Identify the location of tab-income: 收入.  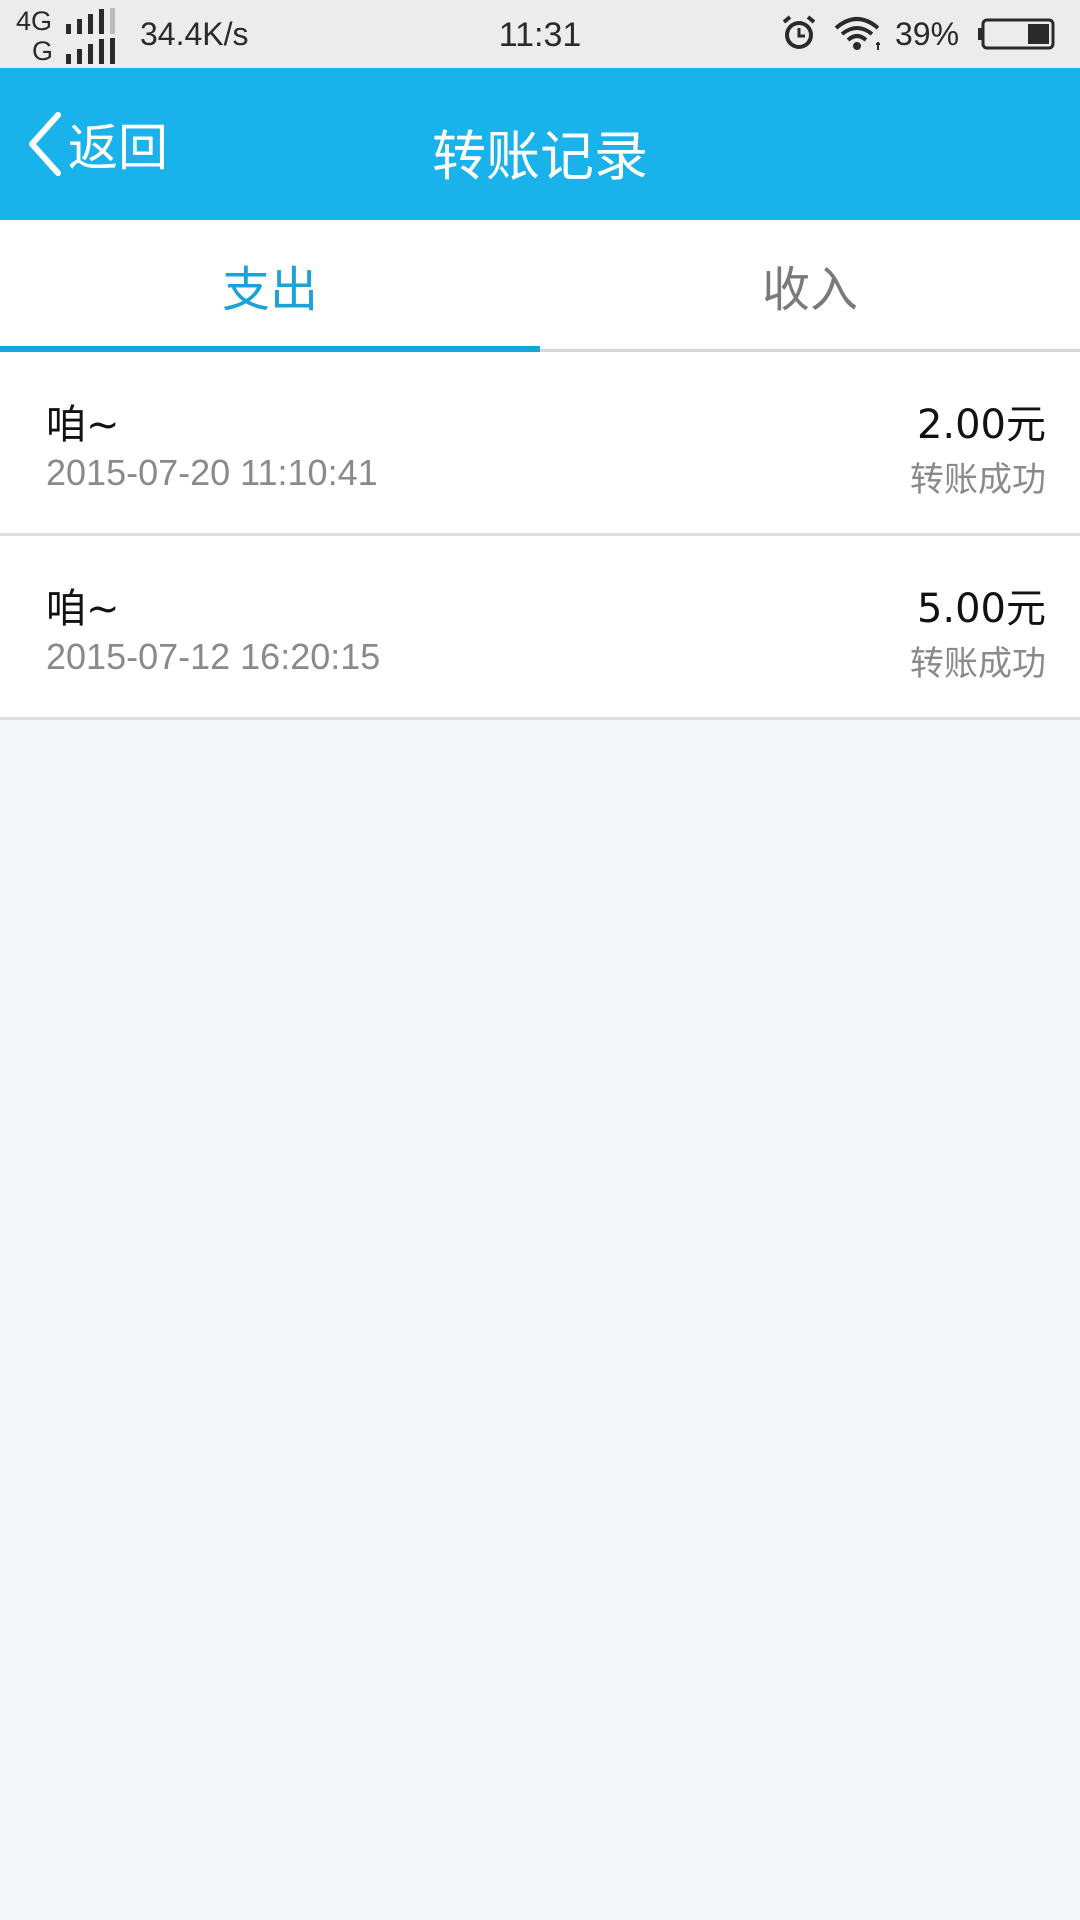
(810, 284).